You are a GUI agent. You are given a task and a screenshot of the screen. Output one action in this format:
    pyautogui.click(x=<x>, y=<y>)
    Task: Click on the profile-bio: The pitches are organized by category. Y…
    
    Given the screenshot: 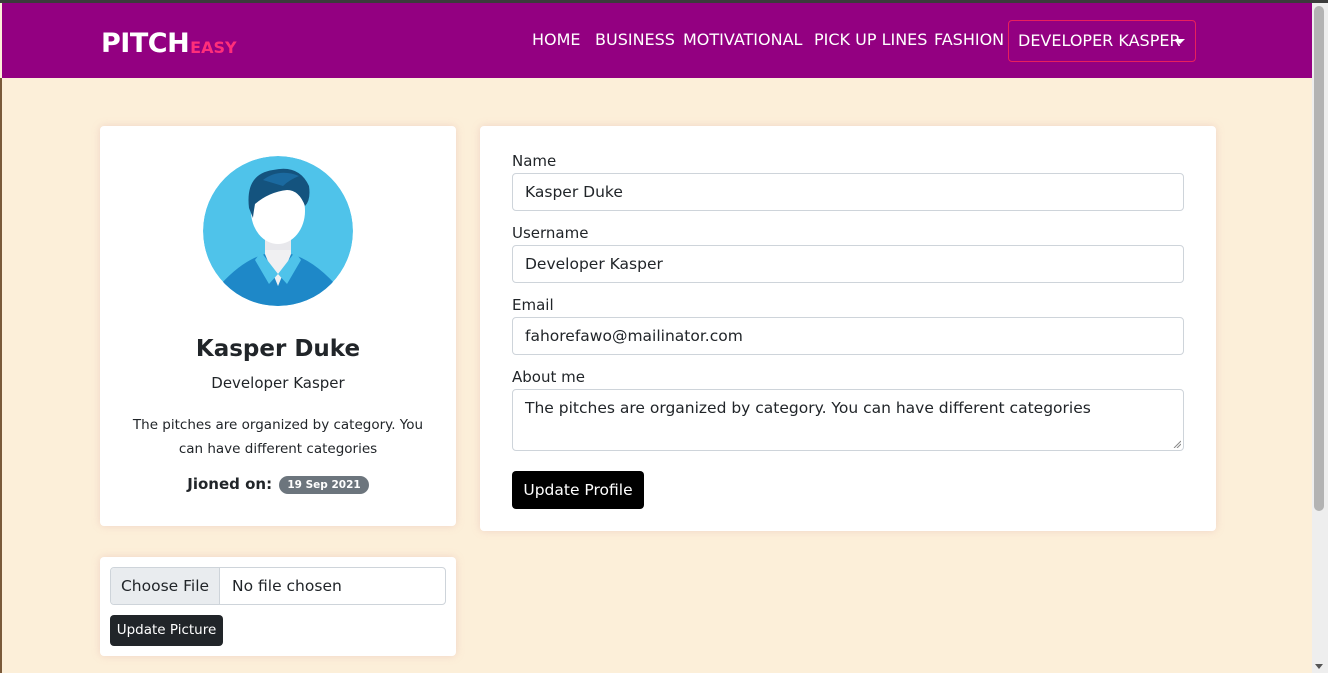 What is the action you would take?
    pyautogui.click(x=278, y=437)
    